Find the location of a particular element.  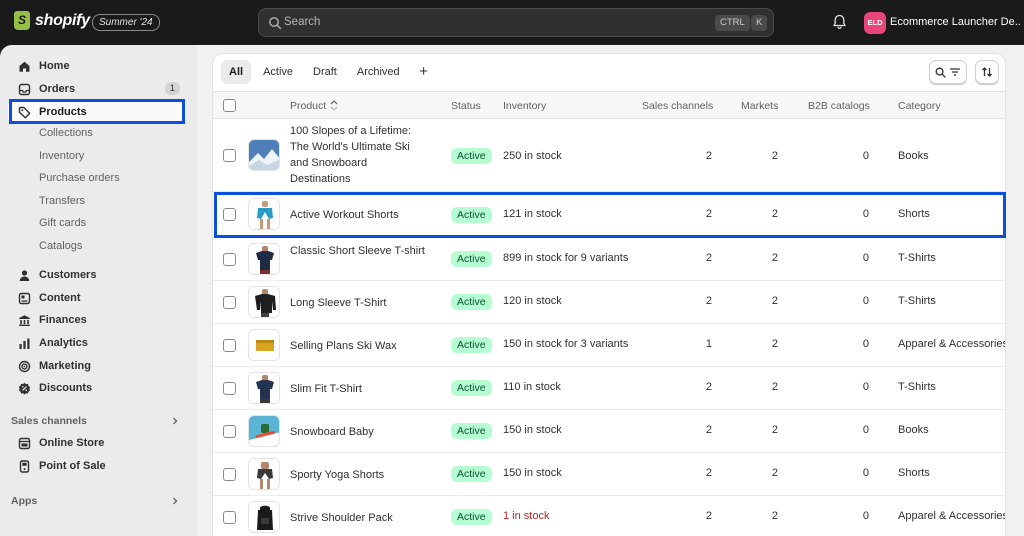

storefront-icon is located at coordinates (24, 443).